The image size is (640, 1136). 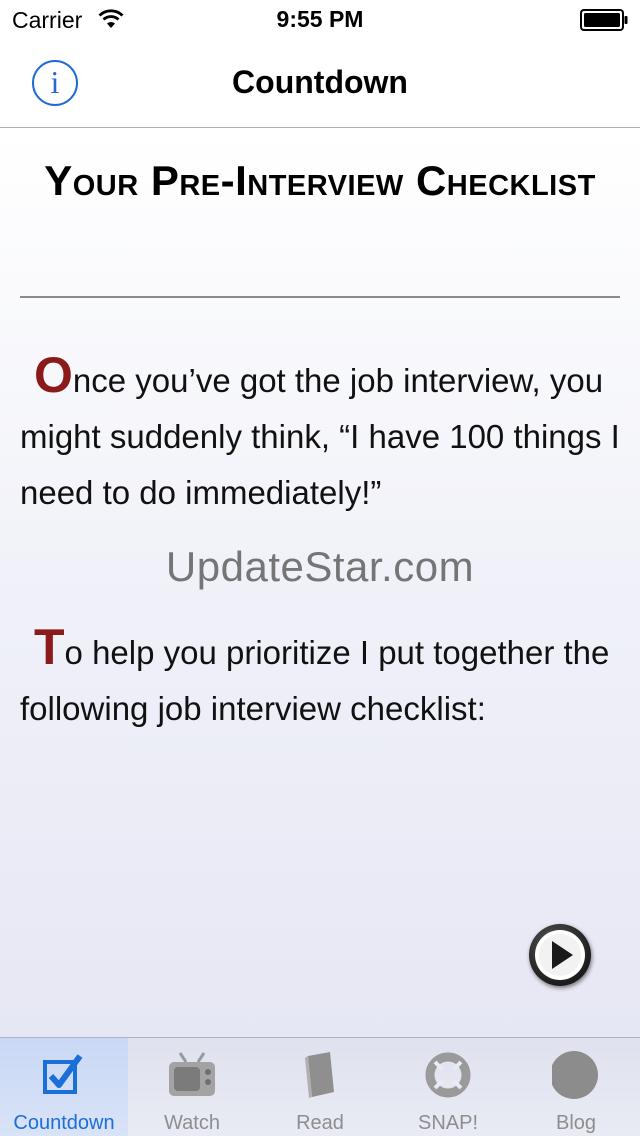 I want to click on status-bar: Carrier 9:55 PM, so click(x=320, y=20).